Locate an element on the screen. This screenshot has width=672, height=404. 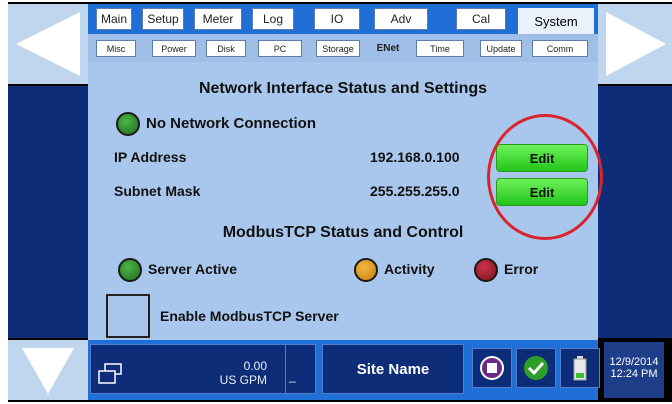
time-display: 12:24 PM is located at coordinates (634, 374).